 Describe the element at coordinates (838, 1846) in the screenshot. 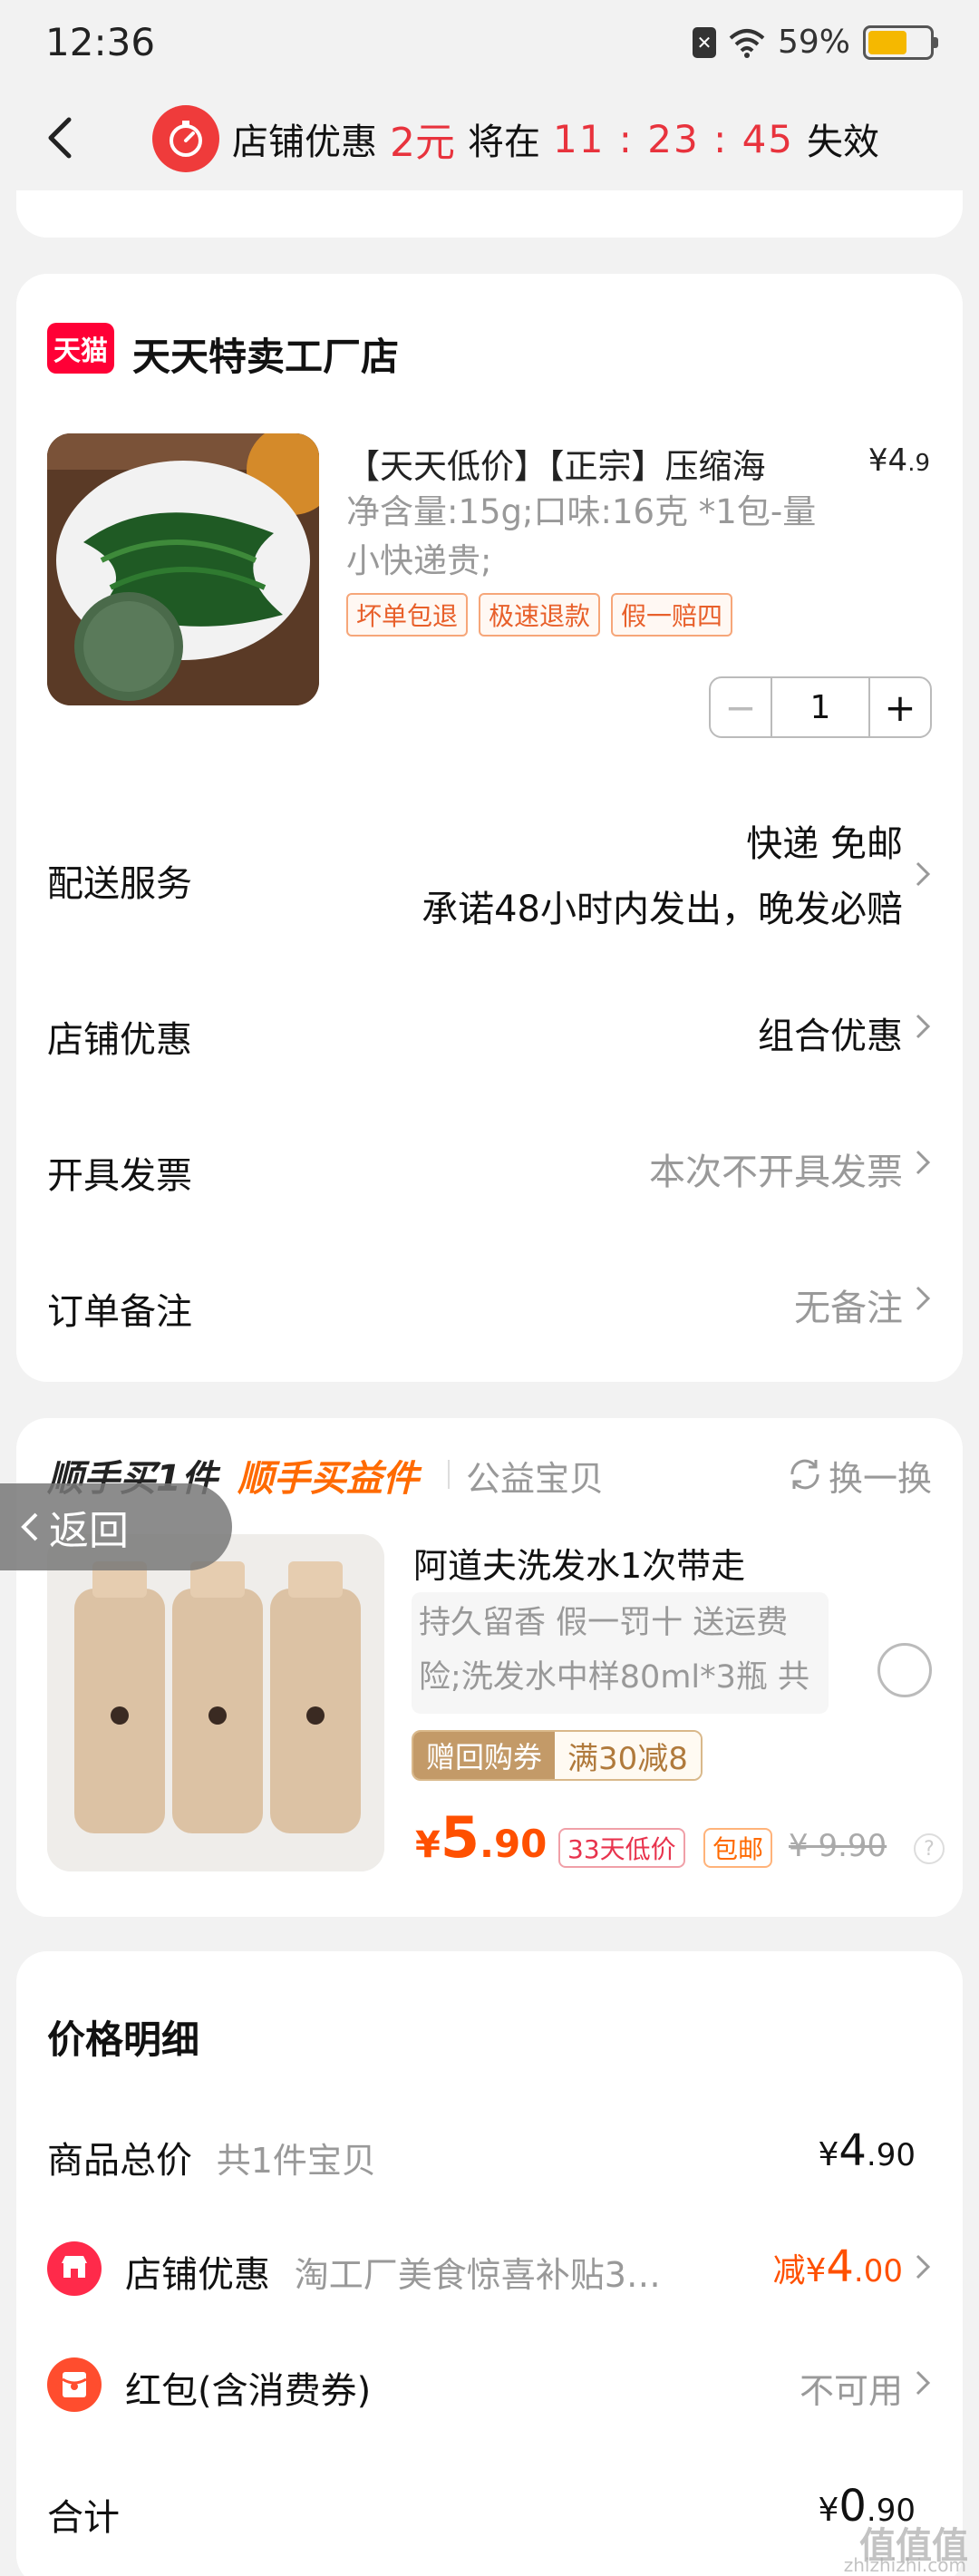

I see `original-price: ¥ 9.90` at that location.